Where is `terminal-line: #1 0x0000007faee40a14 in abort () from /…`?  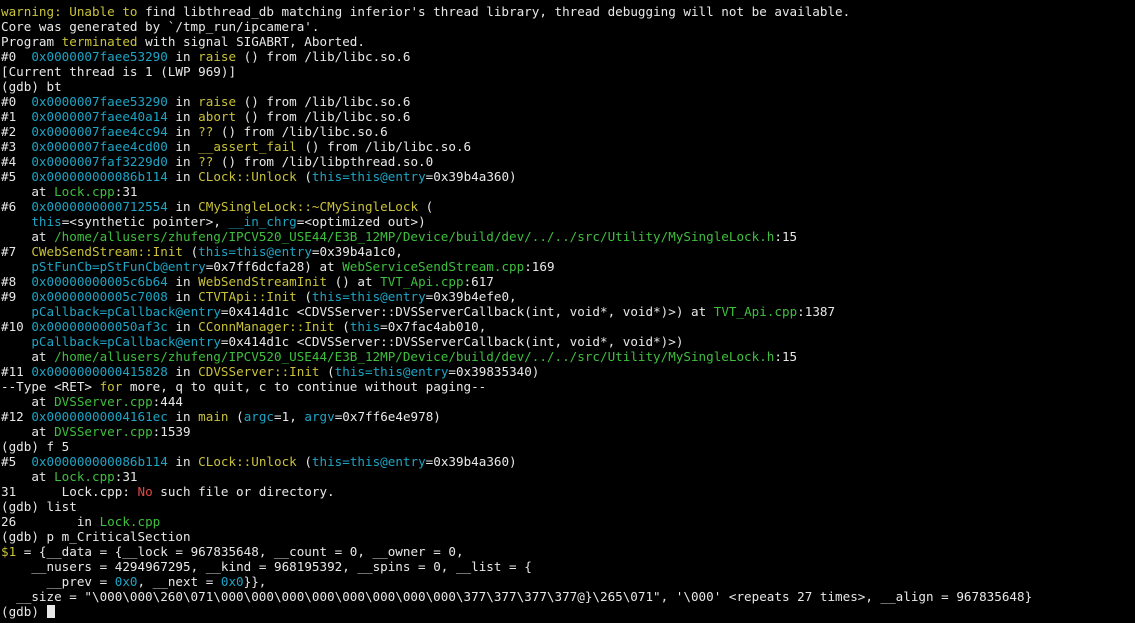
terminal-line: #1 0x0000007faee40a14 in abort () from /… is located at coordinates (568, 116).